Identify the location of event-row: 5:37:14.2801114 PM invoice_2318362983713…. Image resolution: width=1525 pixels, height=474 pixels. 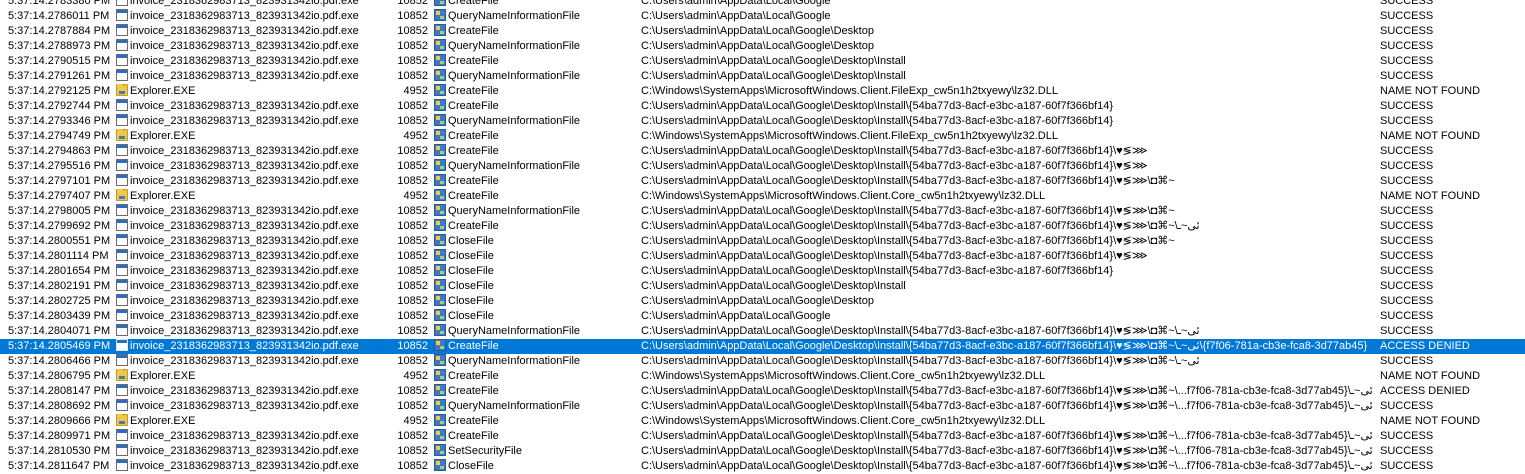
(762, 256).